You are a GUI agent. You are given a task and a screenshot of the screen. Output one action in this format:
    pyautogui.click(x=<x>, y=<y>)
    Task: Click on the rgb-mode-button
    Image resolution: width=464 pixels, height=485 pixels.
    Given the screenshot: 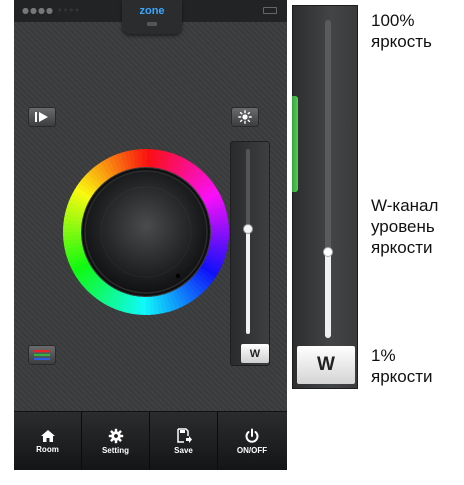 What is the action you would take?
    pyautogui.click(x=42, y=355)
    